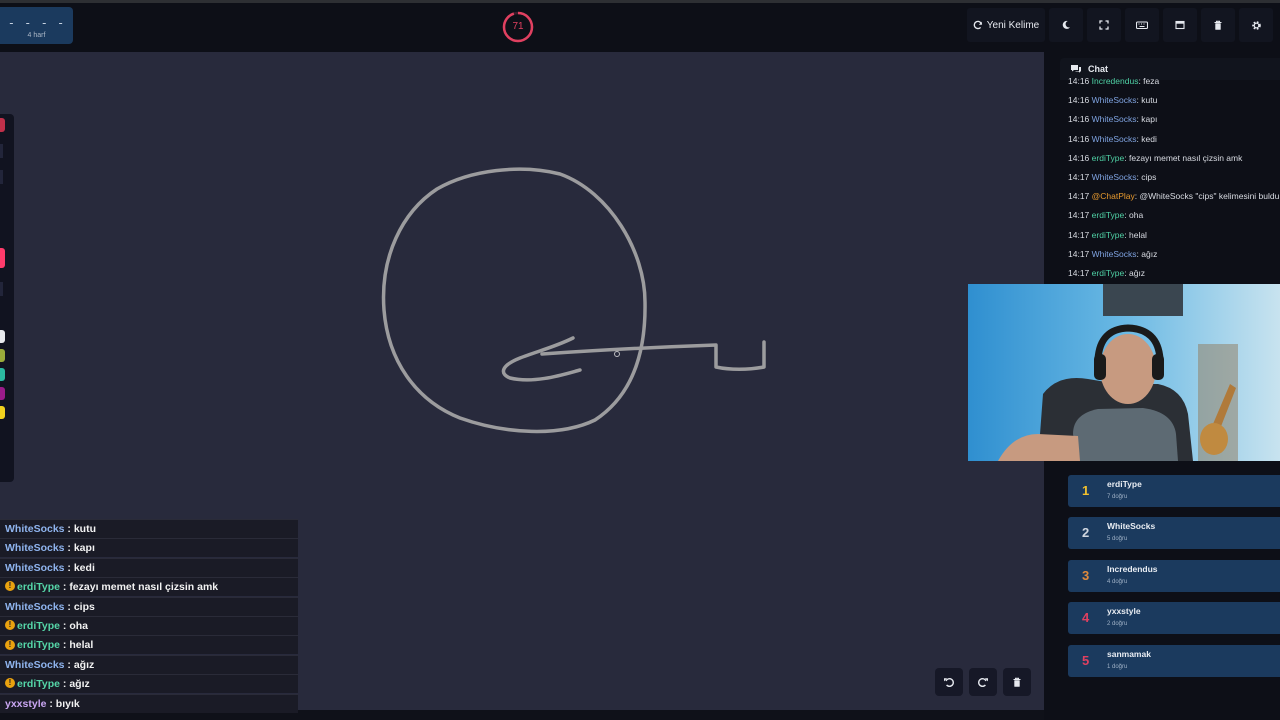 Image resolution: width=1280 pixels, height=720 pixels. Describe the element at coordinates (1132, 568) in the screenshot. I see `leaderboard-name: Incredendus` at that location.